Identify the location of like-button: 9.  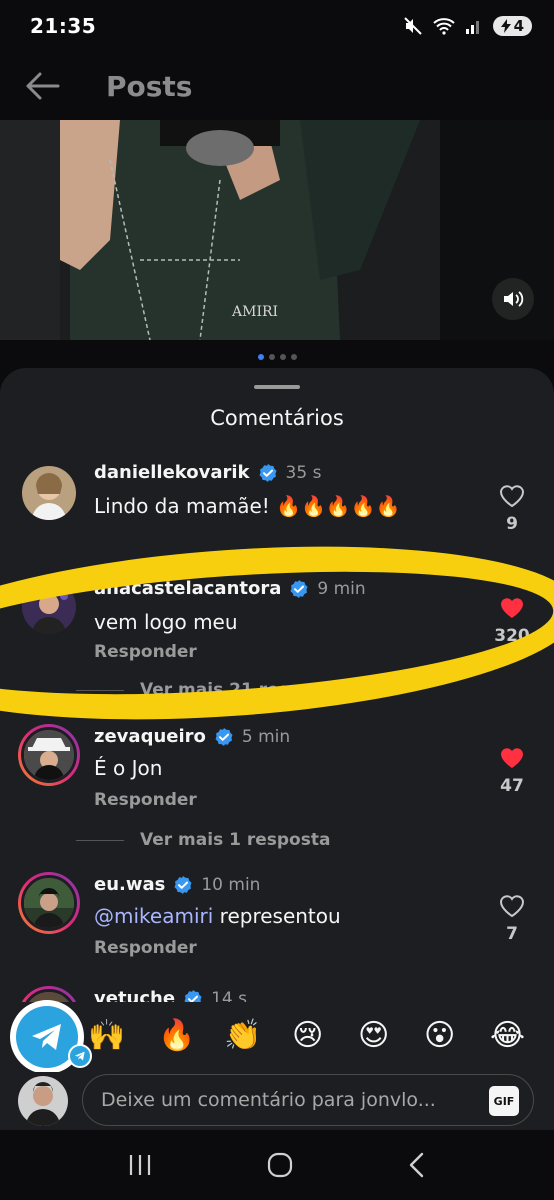
(512, 509).